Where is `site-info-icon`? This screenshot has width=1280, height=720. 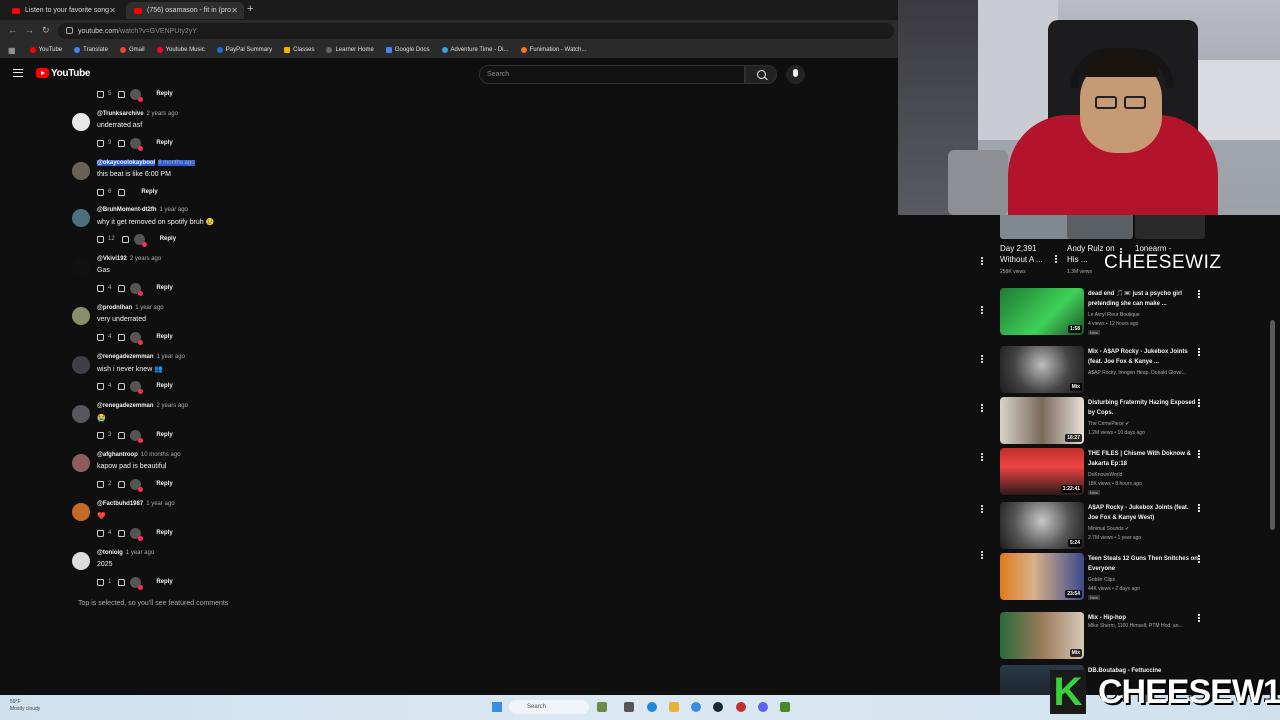 site-info-icon is located at coordinates (69, 30).